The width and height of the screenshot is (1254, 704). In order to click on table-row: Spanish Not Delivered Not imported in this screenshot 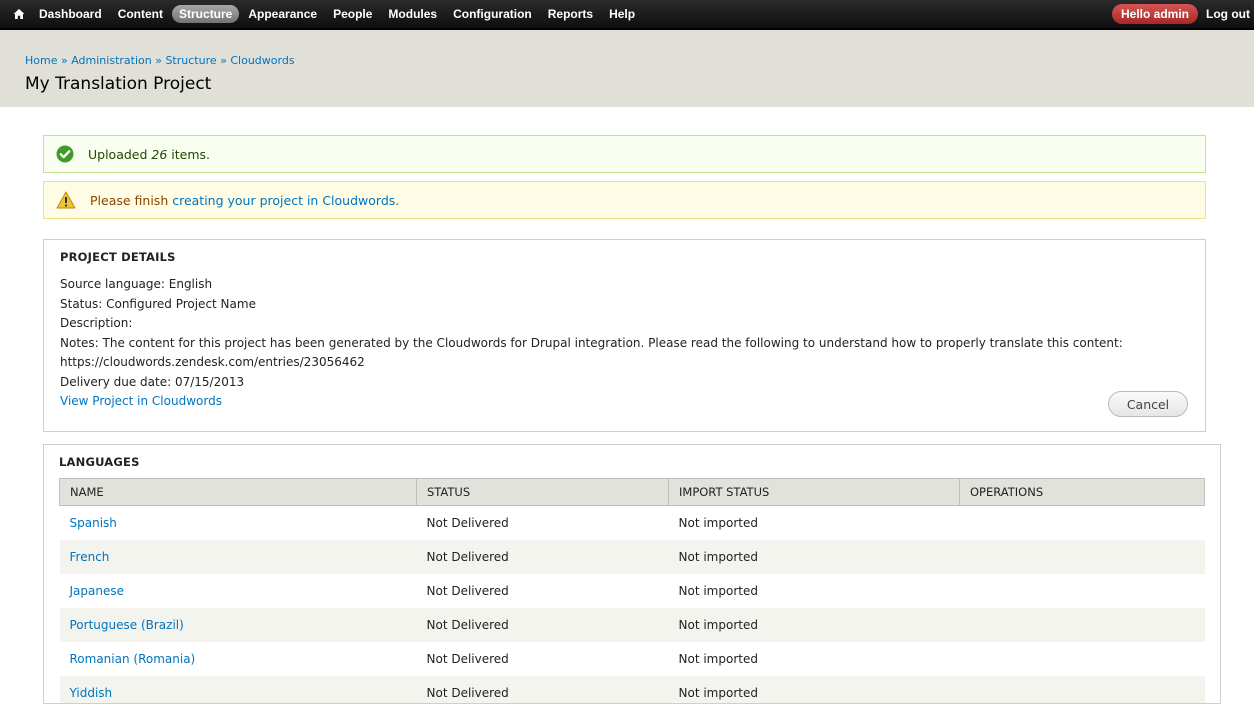, I will do `click(632, 523)`.